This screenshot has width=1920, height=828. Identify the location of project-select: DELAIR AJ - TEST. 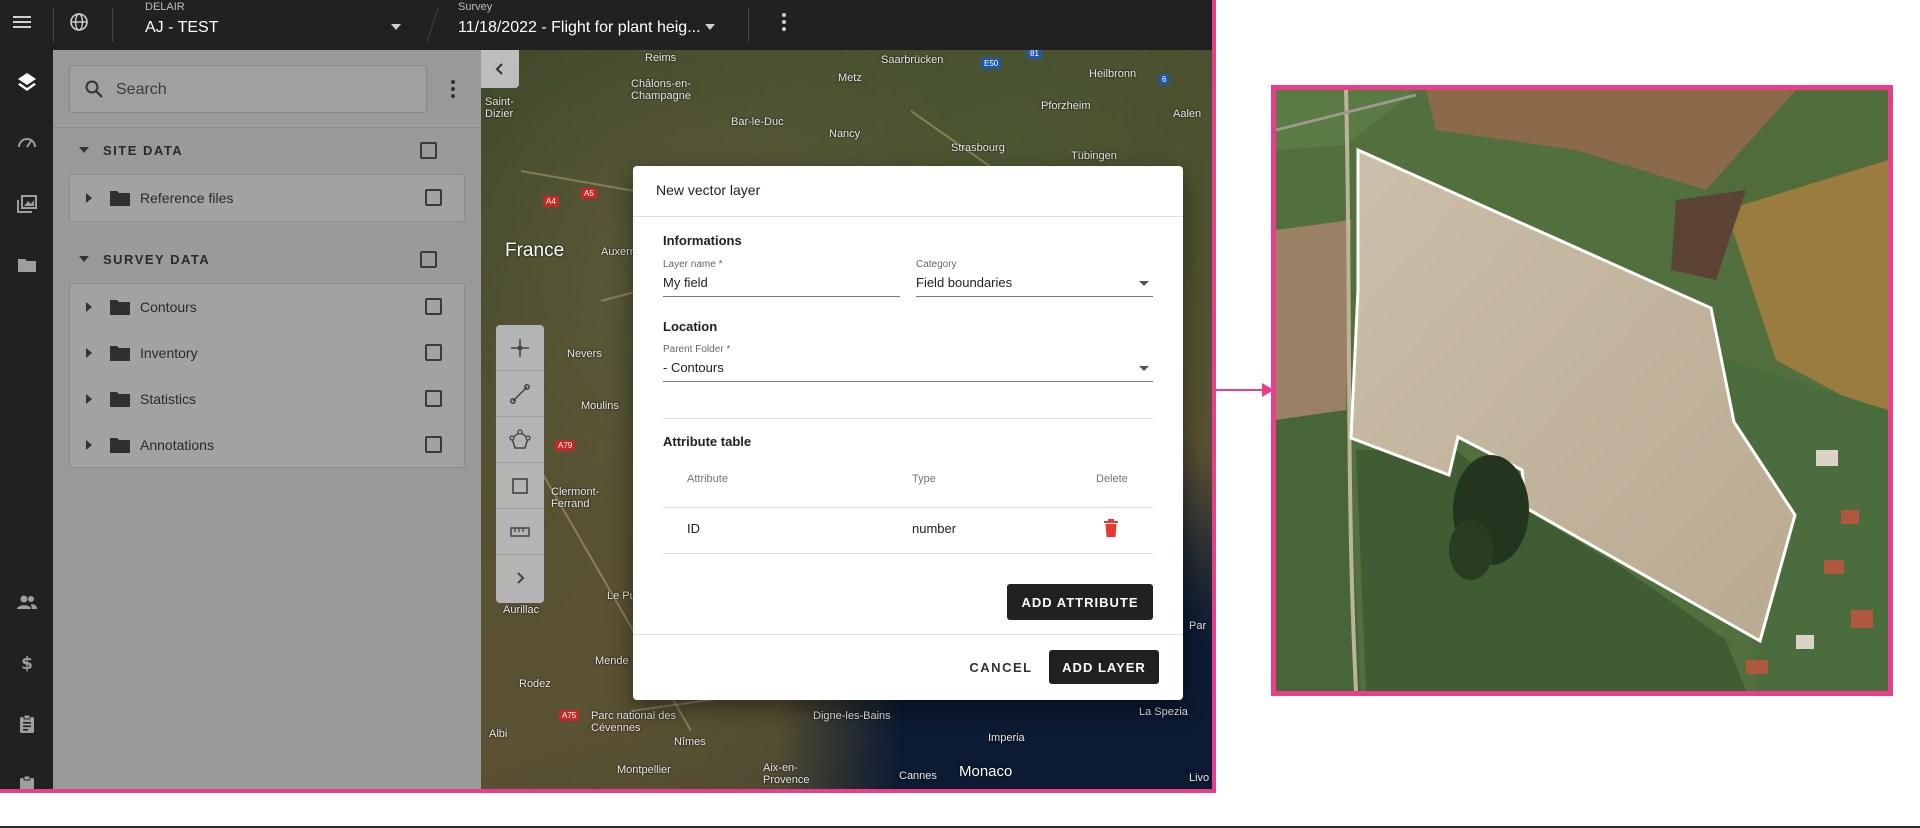
(275, 25).